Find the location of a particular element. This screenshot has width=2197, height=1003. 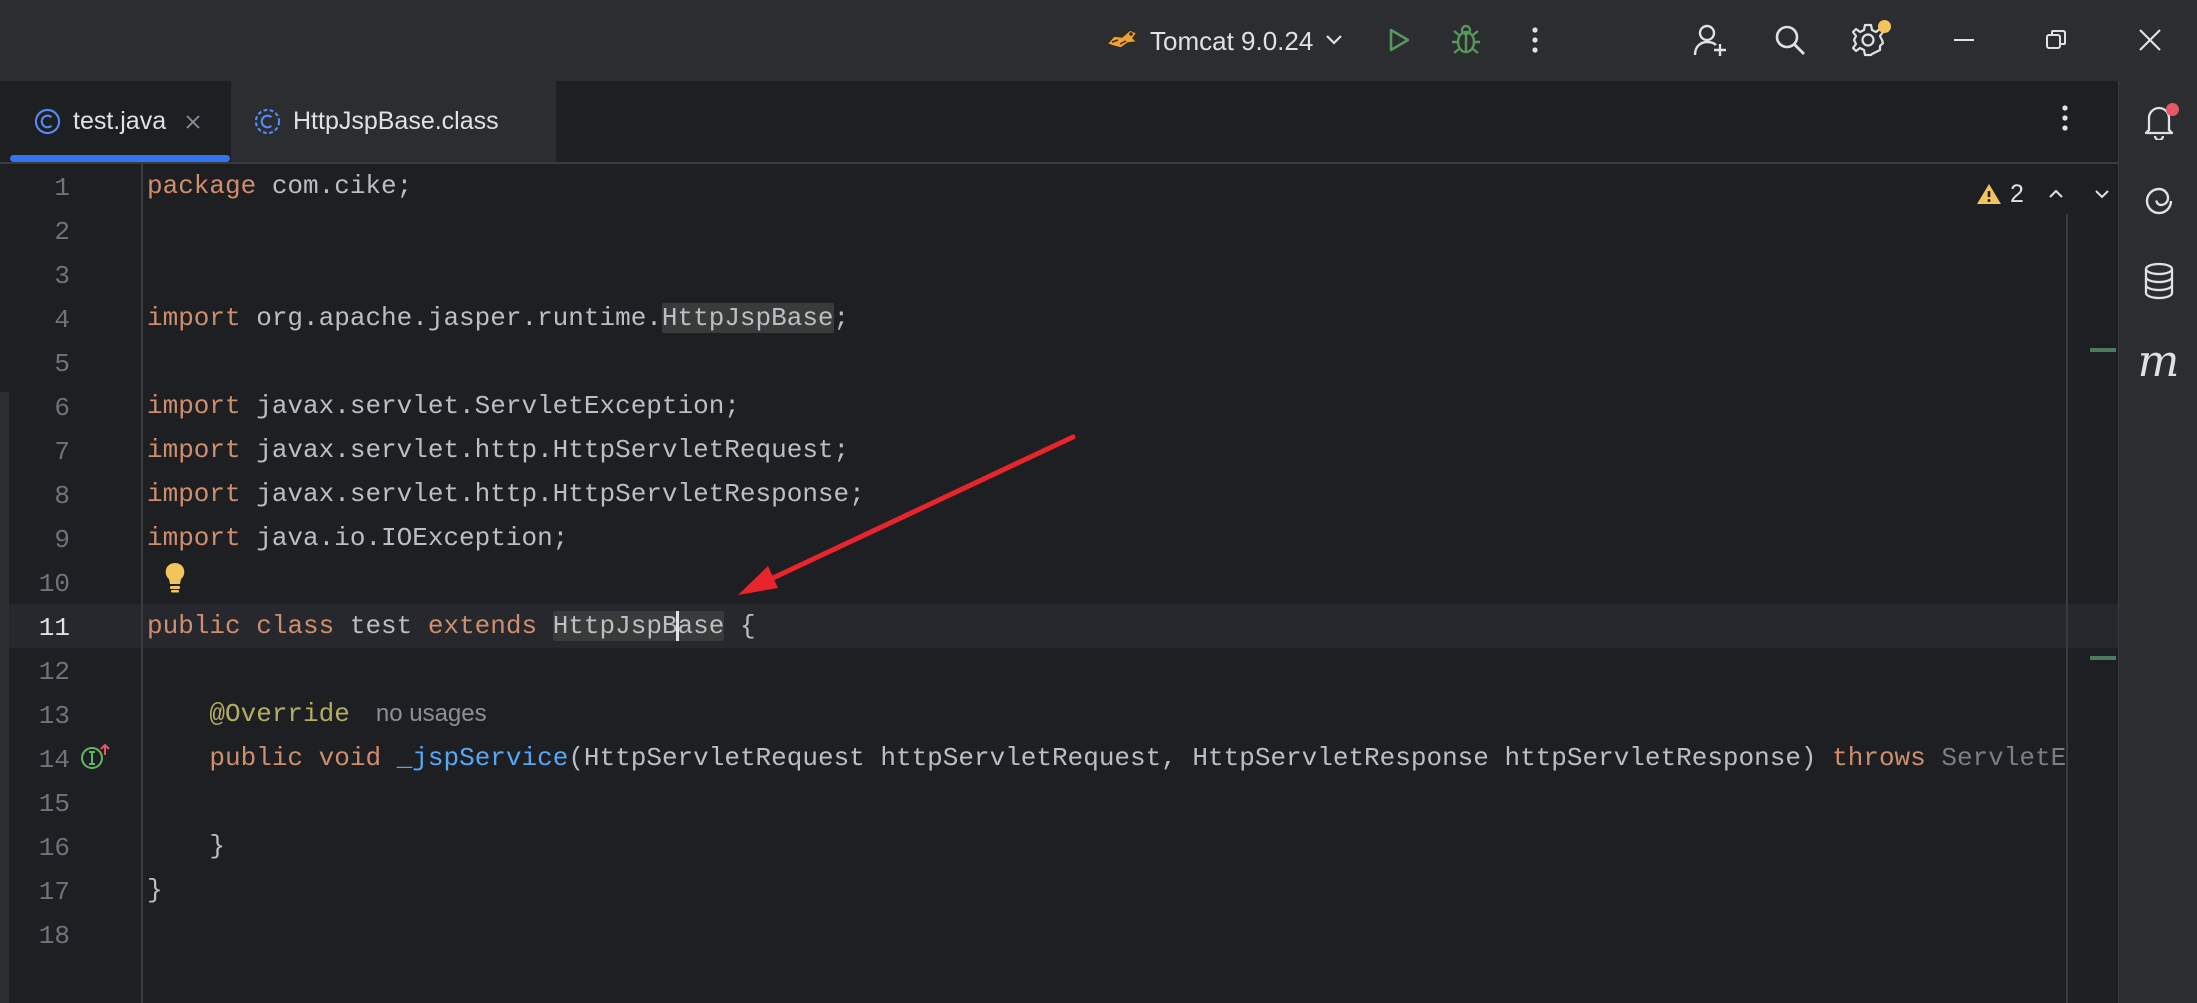

line-number: 18 is located at coordinates (54, 936).